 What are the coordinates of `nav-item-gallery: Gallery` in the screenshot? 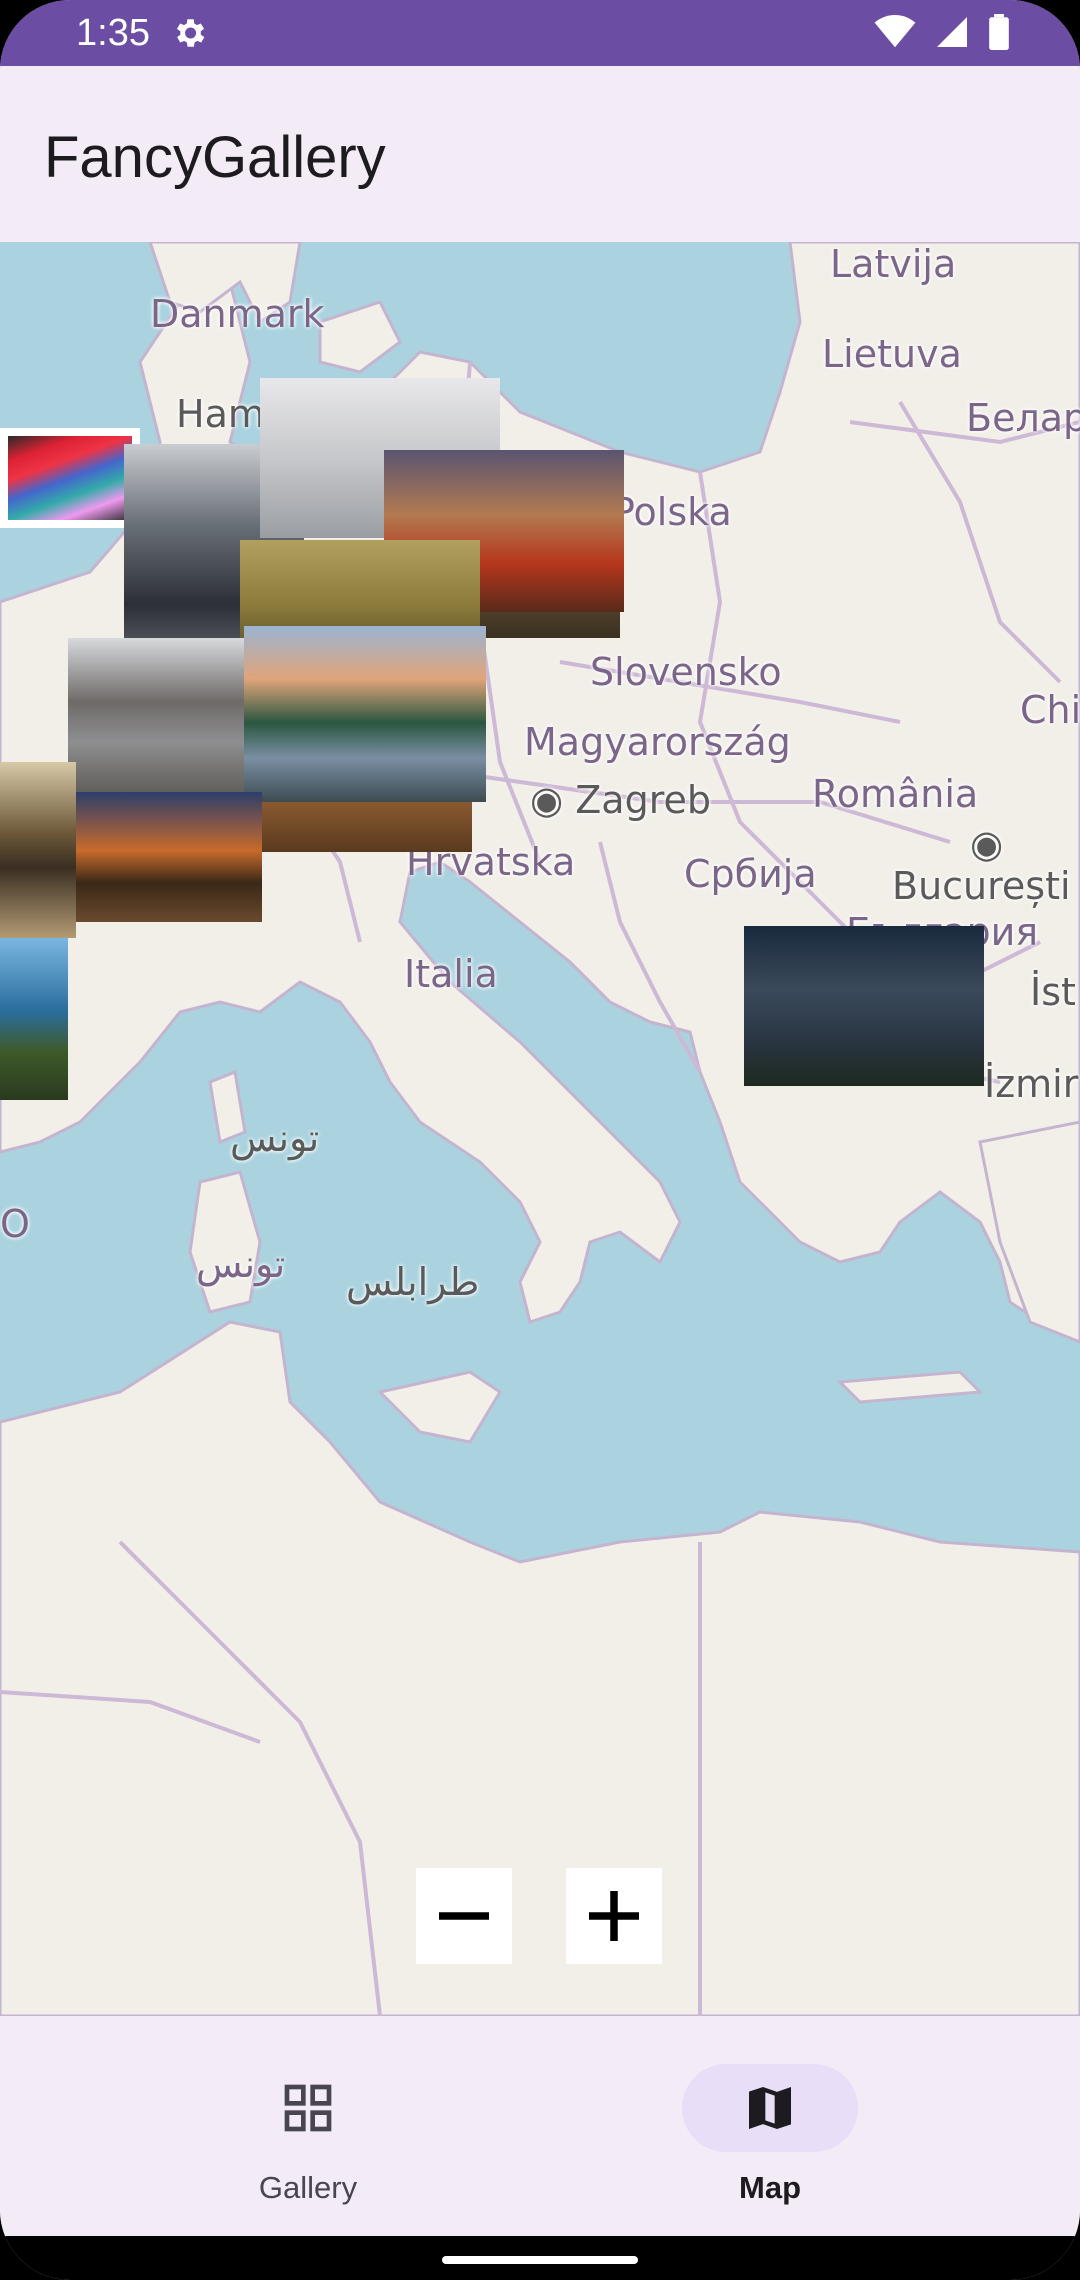 It's located at (308, 2126).